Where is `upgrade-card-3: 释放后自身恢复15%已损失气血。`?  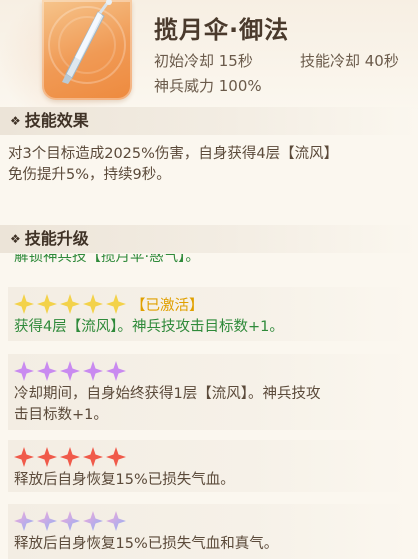
upgrade-card-3: 释放后自身恢复15%已损失气血。 is located at coordinates (209, 466).